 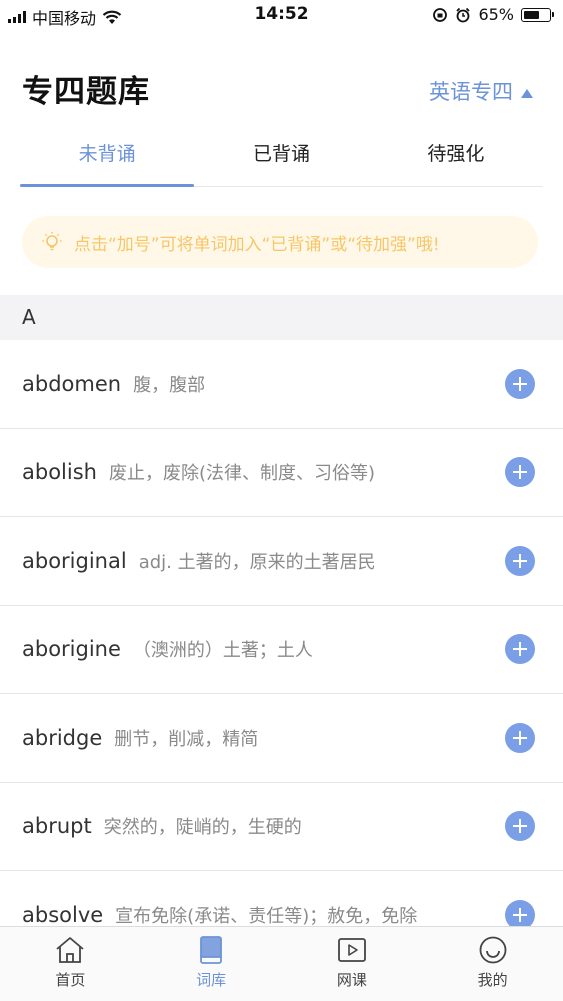 I want to click on word-row: abridge 删节，削减，精简, so click(x=281, y=738).